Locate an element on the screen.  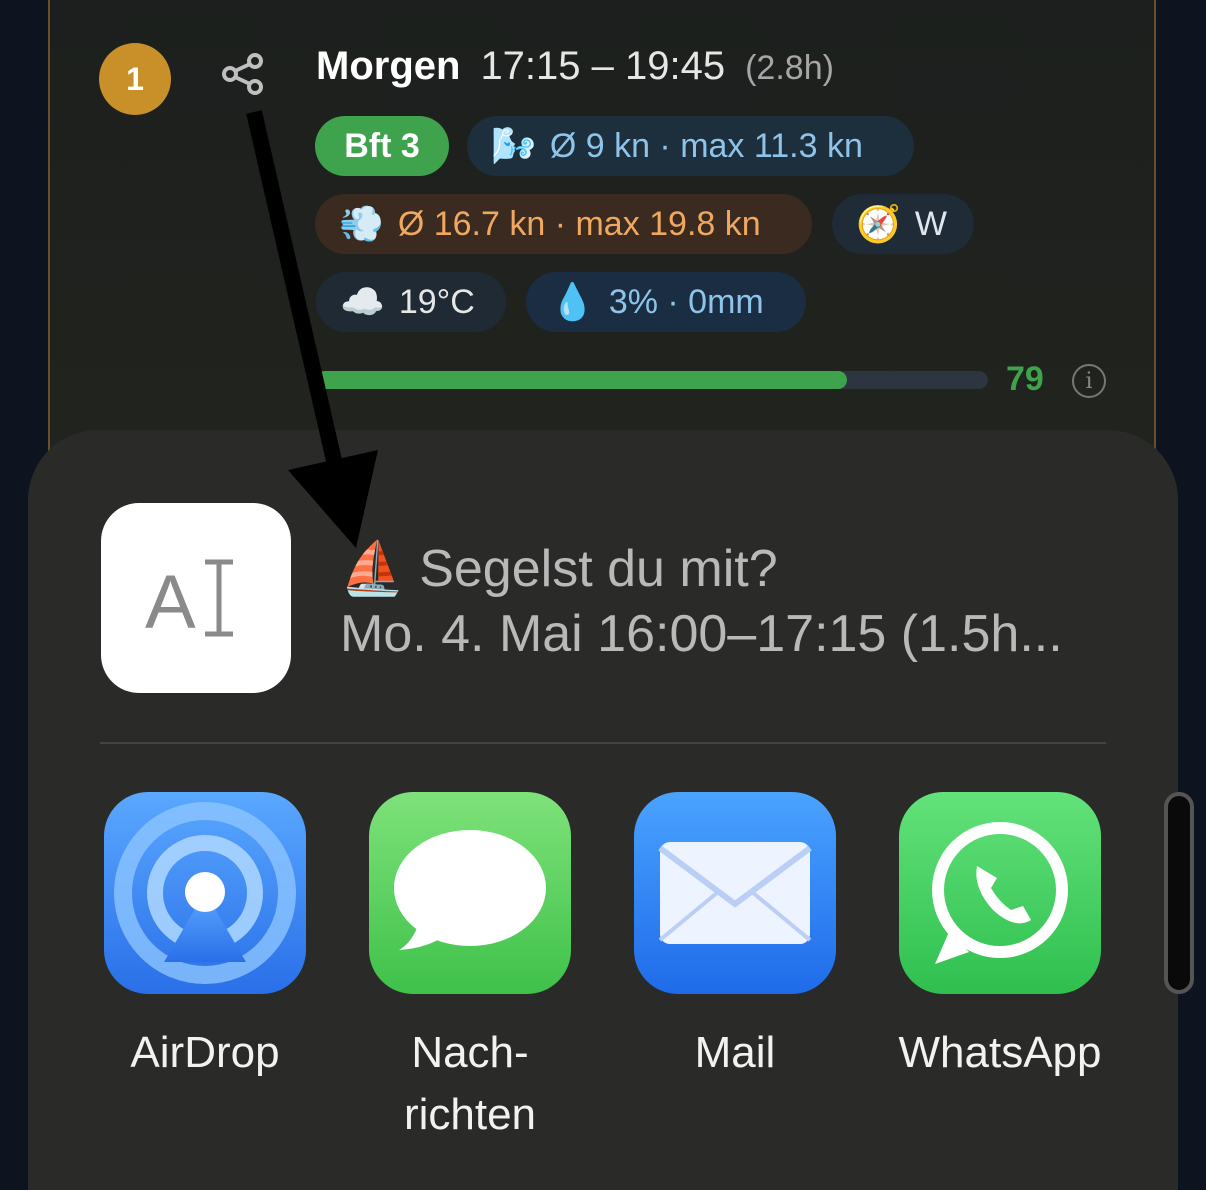
whatsapp-app-button is located at coordinates (1000, 893).